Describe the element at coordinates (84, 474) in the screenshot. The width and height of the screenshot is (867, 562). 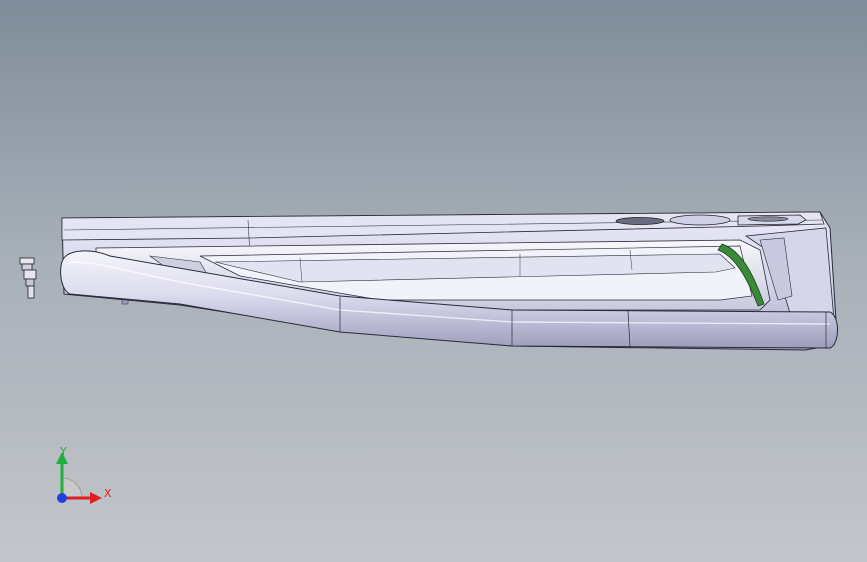
I see `orientation-triad: Y X` at that location.